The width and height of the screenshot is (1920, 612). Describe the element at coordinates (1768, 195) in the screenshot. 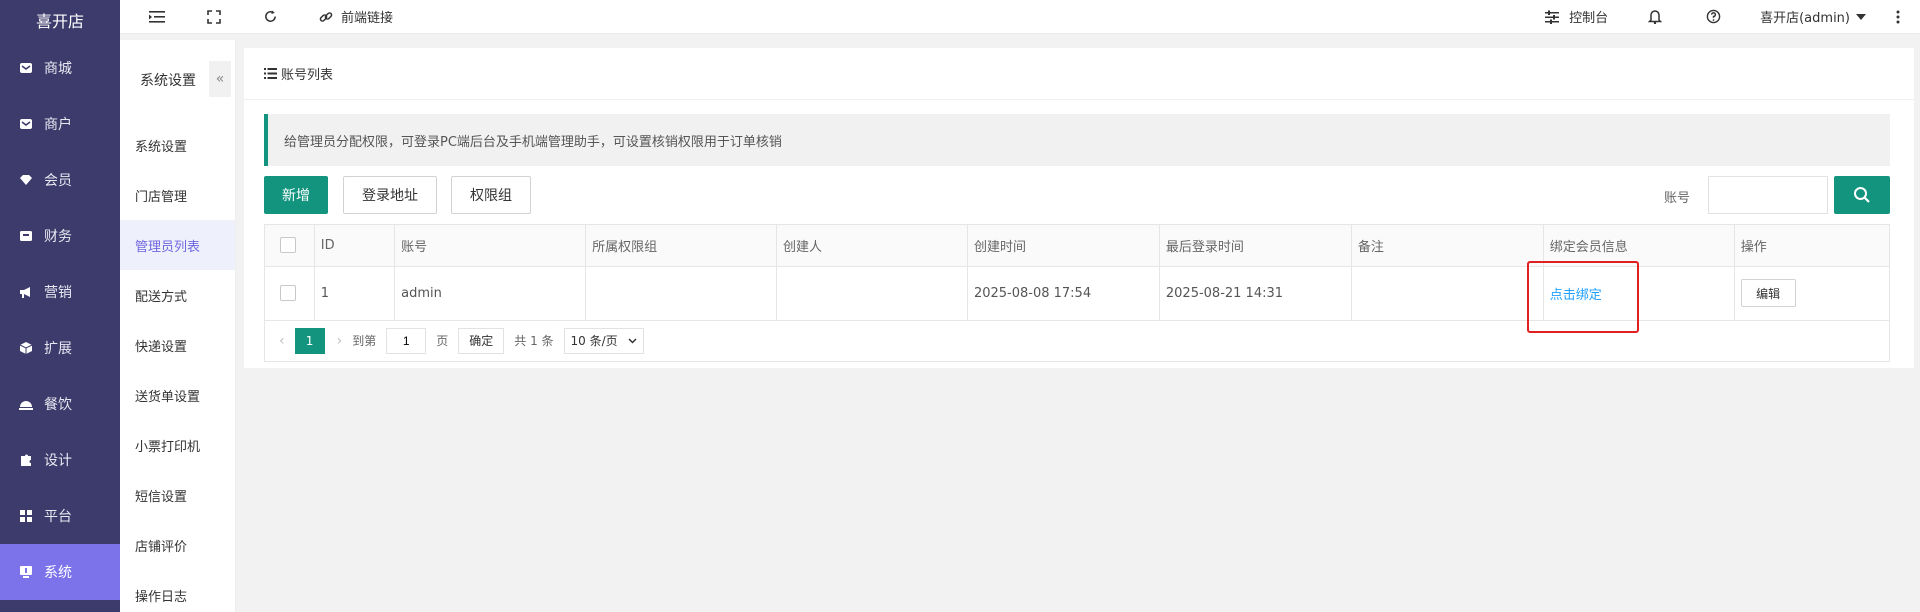

I see `account-search-input` at that location.